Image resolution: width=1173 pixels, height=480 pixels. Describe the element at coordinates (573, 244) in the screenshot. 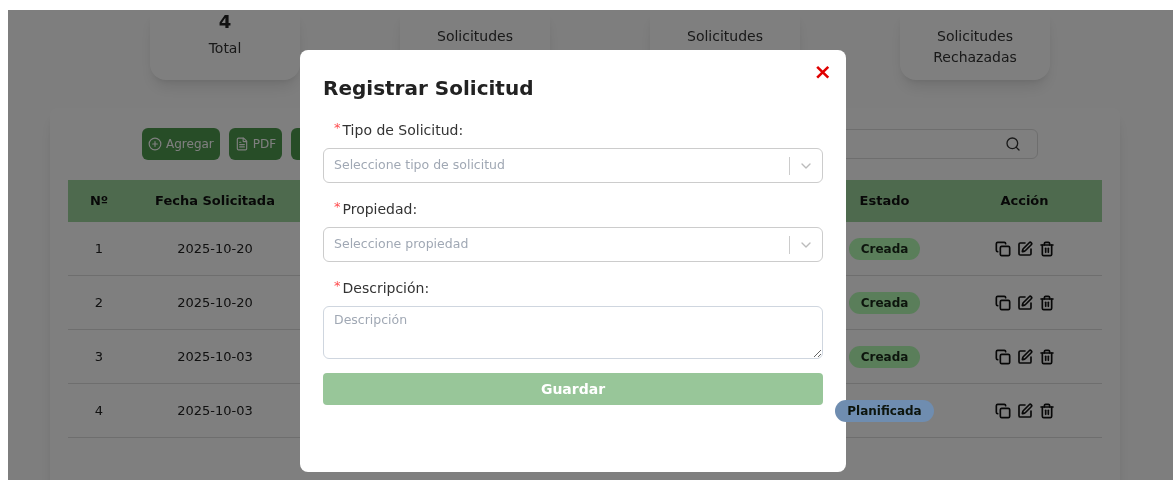

I see `select-field: Seleccione propiedad` at that location.